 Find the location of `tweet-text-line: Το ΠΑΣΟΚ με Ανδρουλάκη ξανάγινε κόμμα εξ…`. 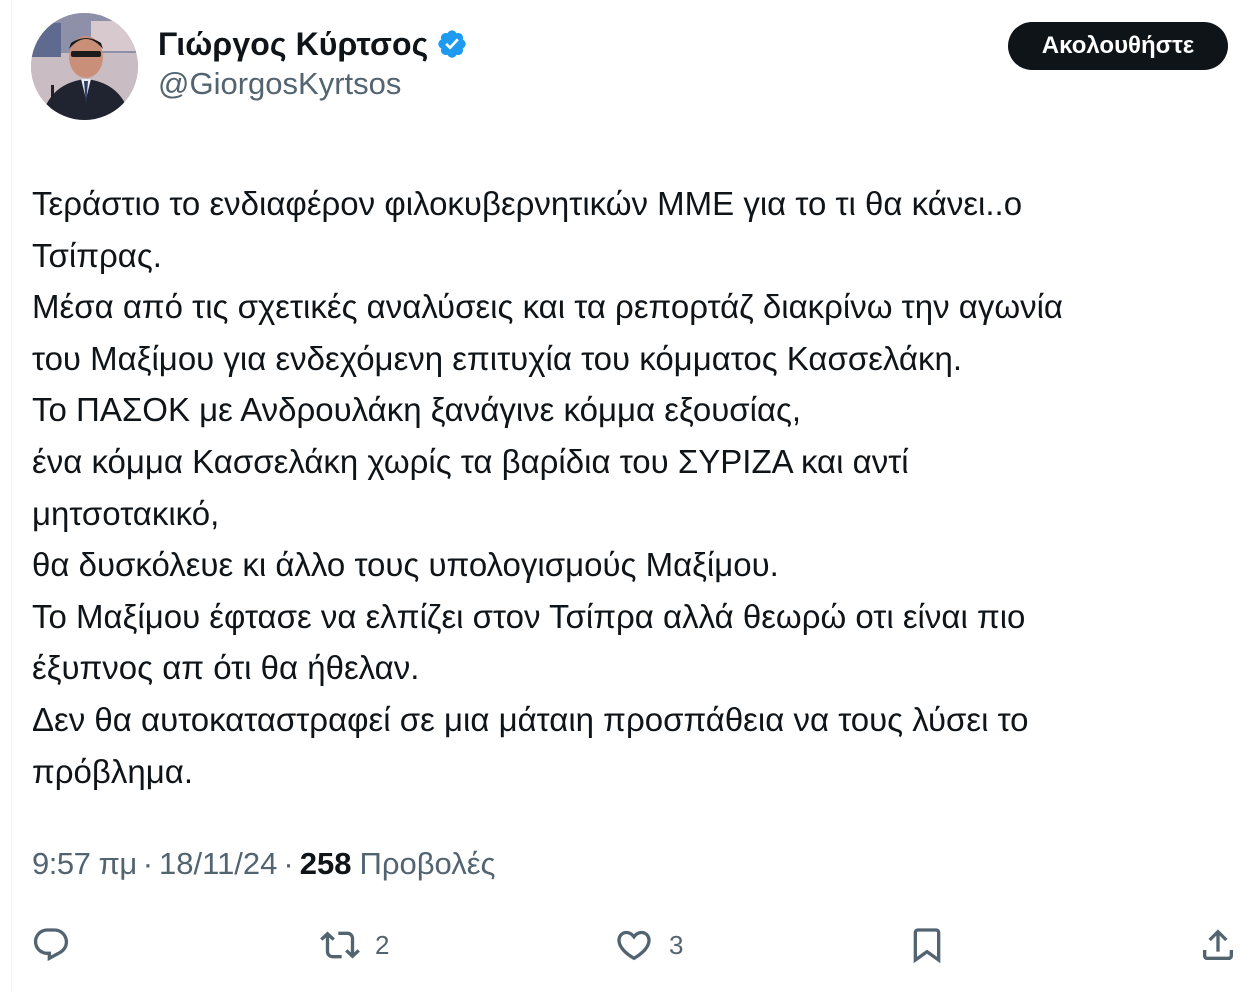

tweet-text-line: Το ΠΑΣΟΚ με Ανδρουλάκη ξανάγινε κόμμα εξ… is located at coordinates (417, 410).